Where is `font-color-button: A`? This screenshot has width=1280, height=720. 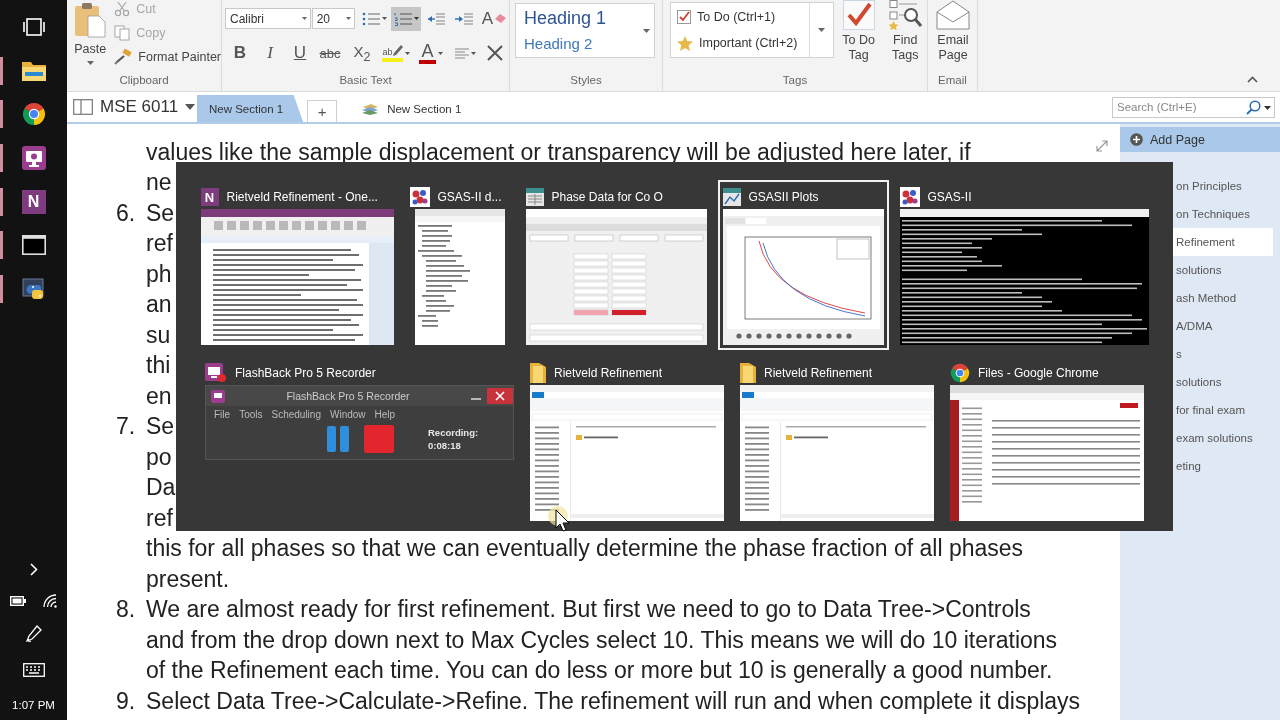
font-color-button: A is located at coordinates (431, 53).